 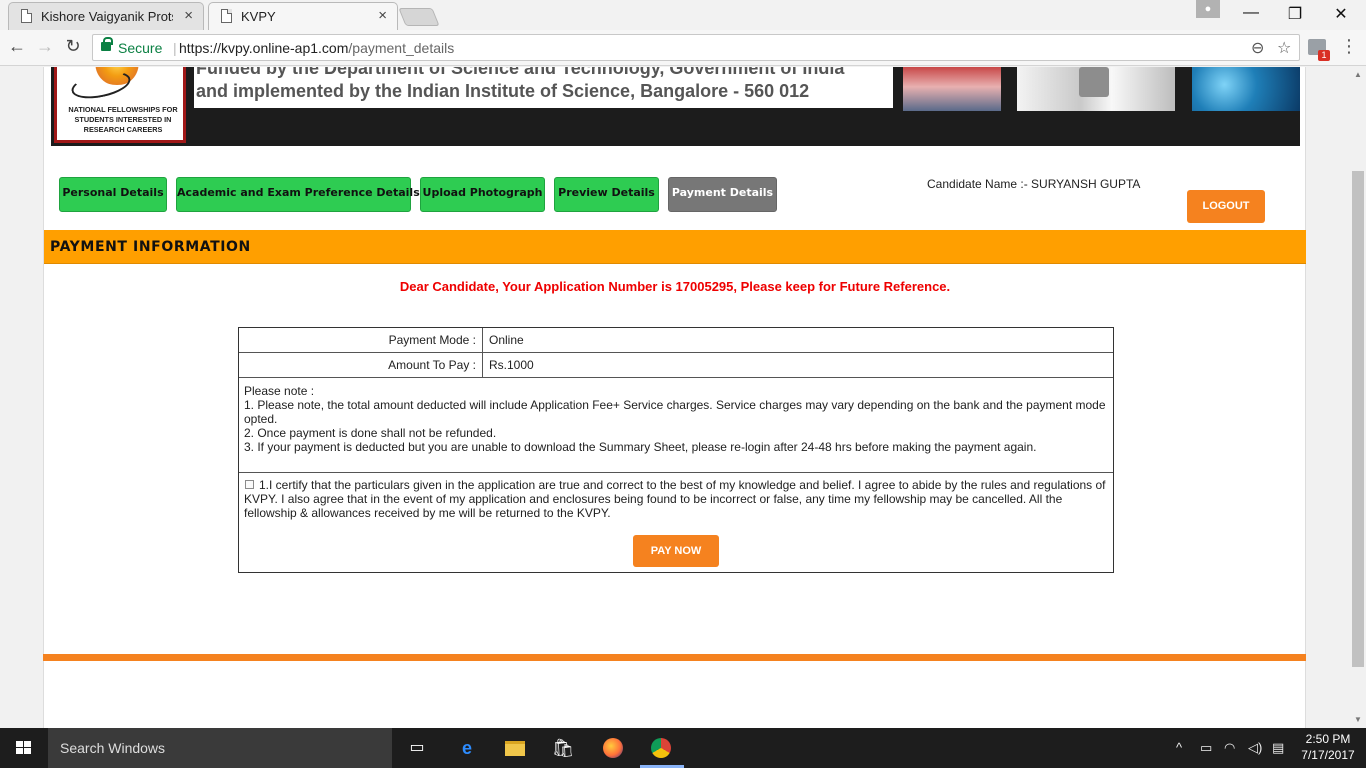 I want to click on back-icon: ←, so click(x=17, y=46).